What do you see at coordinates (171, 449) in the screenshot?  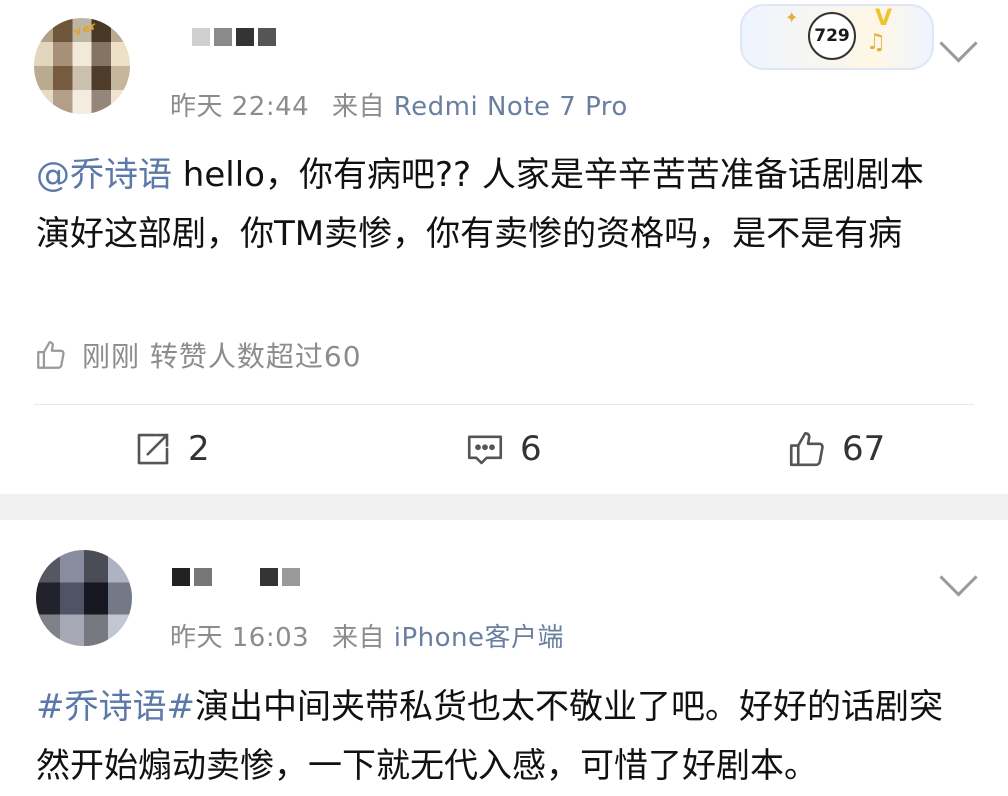 I see `repost-button: 2` at bounding box center [171, 449].